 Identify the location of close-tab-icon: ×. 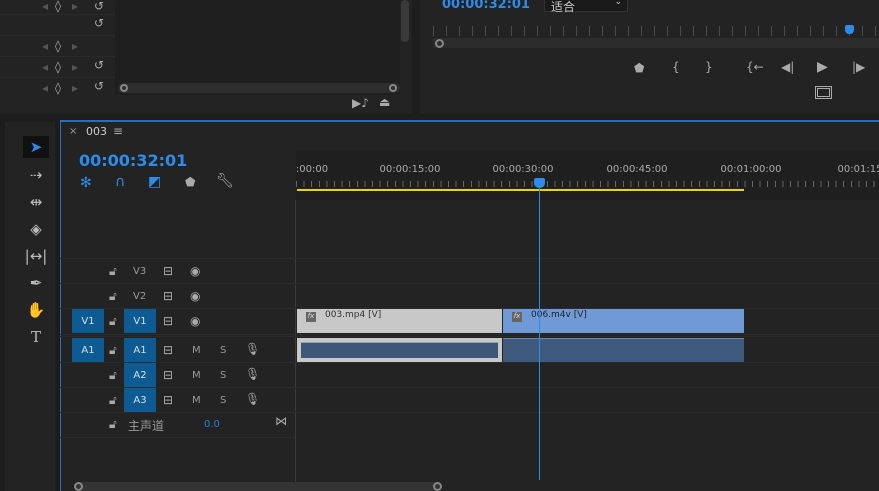
(73, 131).